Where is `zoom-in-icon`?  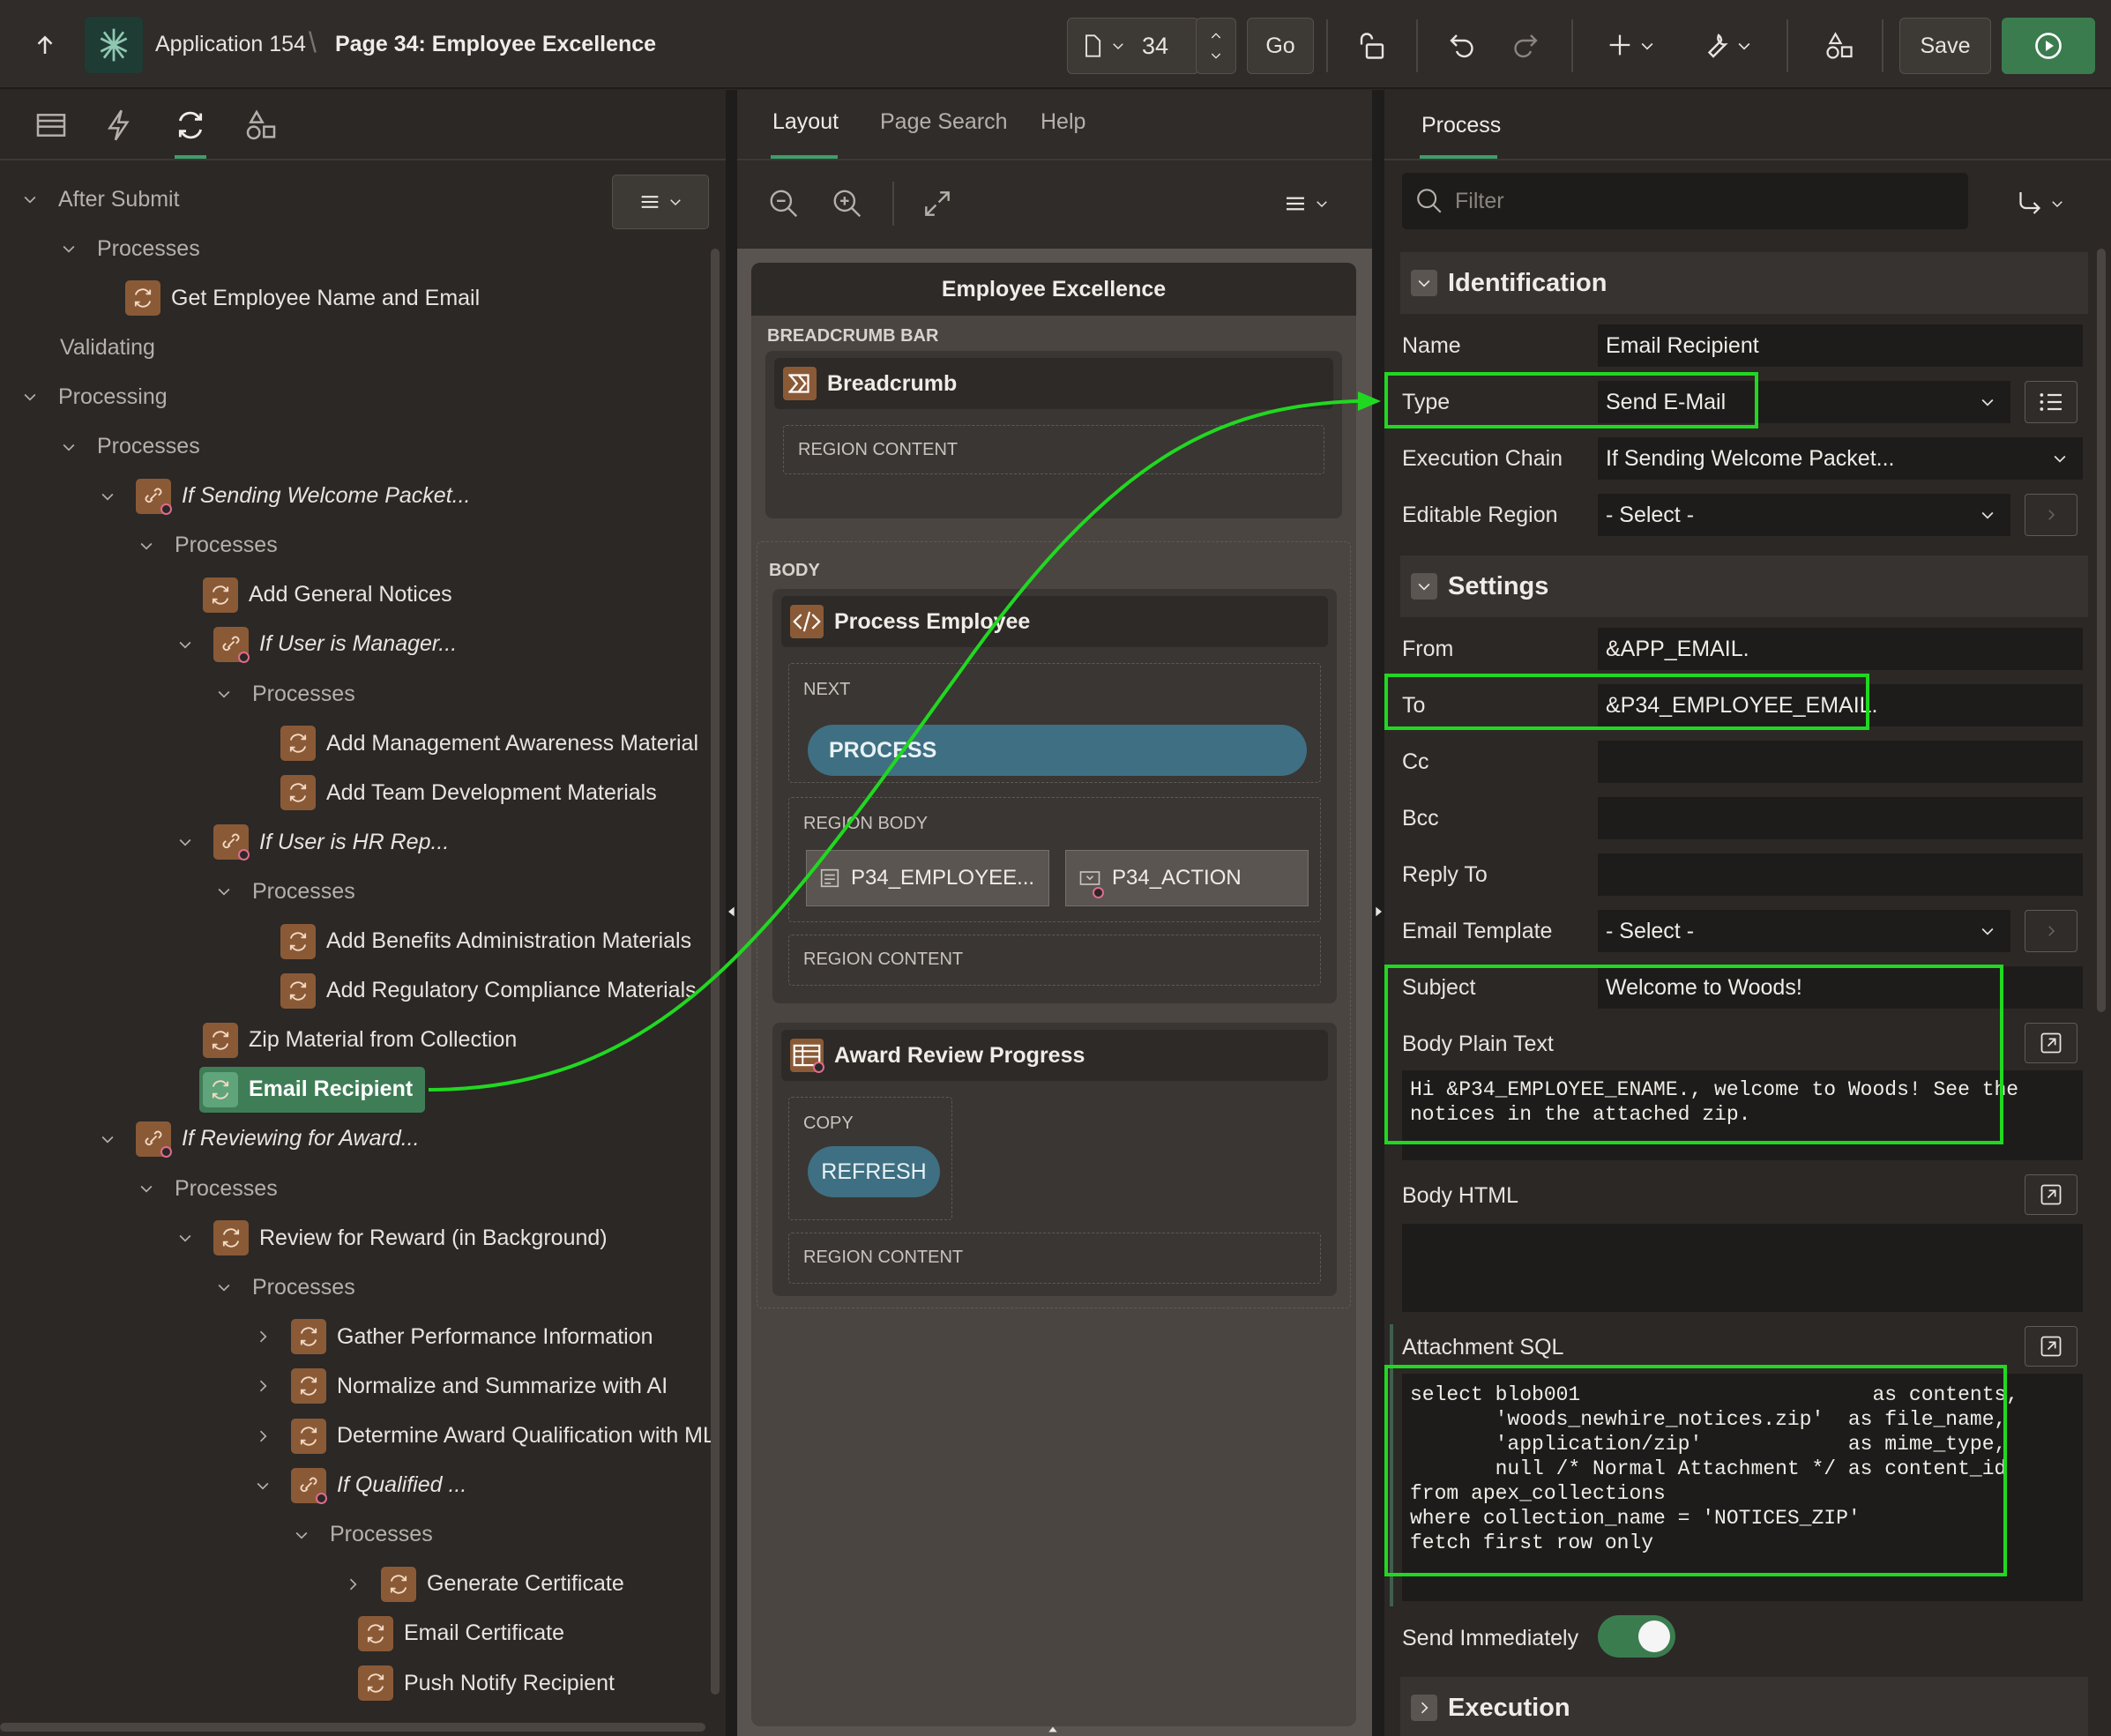
zoom-in-icon is located at coordinates (848, 203).